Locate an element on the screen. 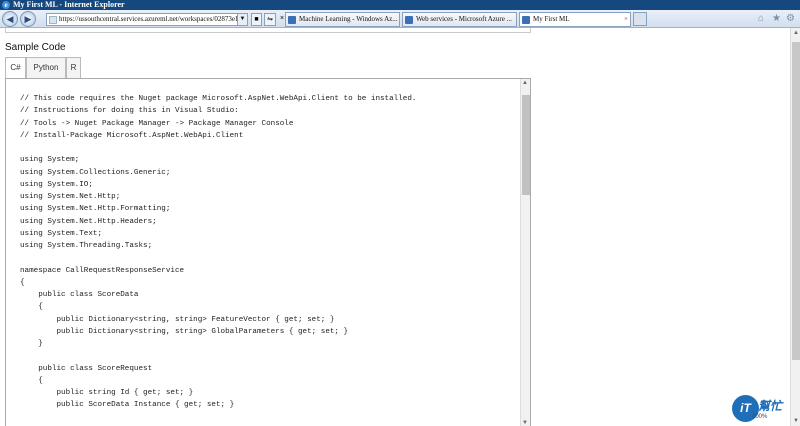 This screenshot has height=426, width=800. code-line: namespace CallRequestResponseService is located at coordinates (102, 270).